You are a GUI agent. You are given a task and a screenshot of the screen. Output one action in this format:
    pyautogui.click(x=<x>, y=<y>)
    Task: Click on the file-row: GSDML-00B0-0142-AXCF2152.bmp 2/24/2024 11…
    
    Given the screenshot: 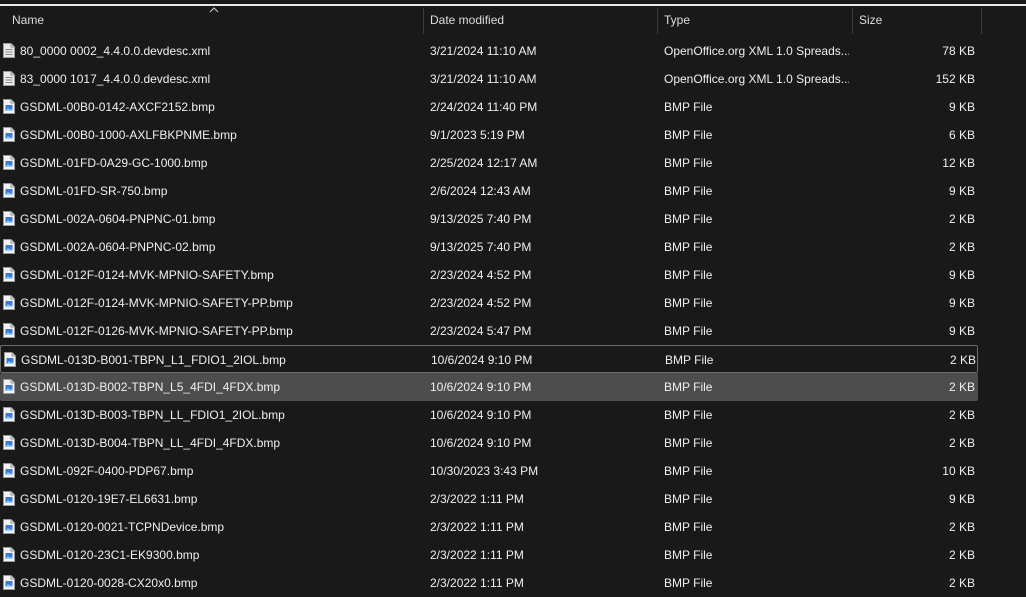 What is the action you would take?
    pyautogui.click(x=513, y=107)
    